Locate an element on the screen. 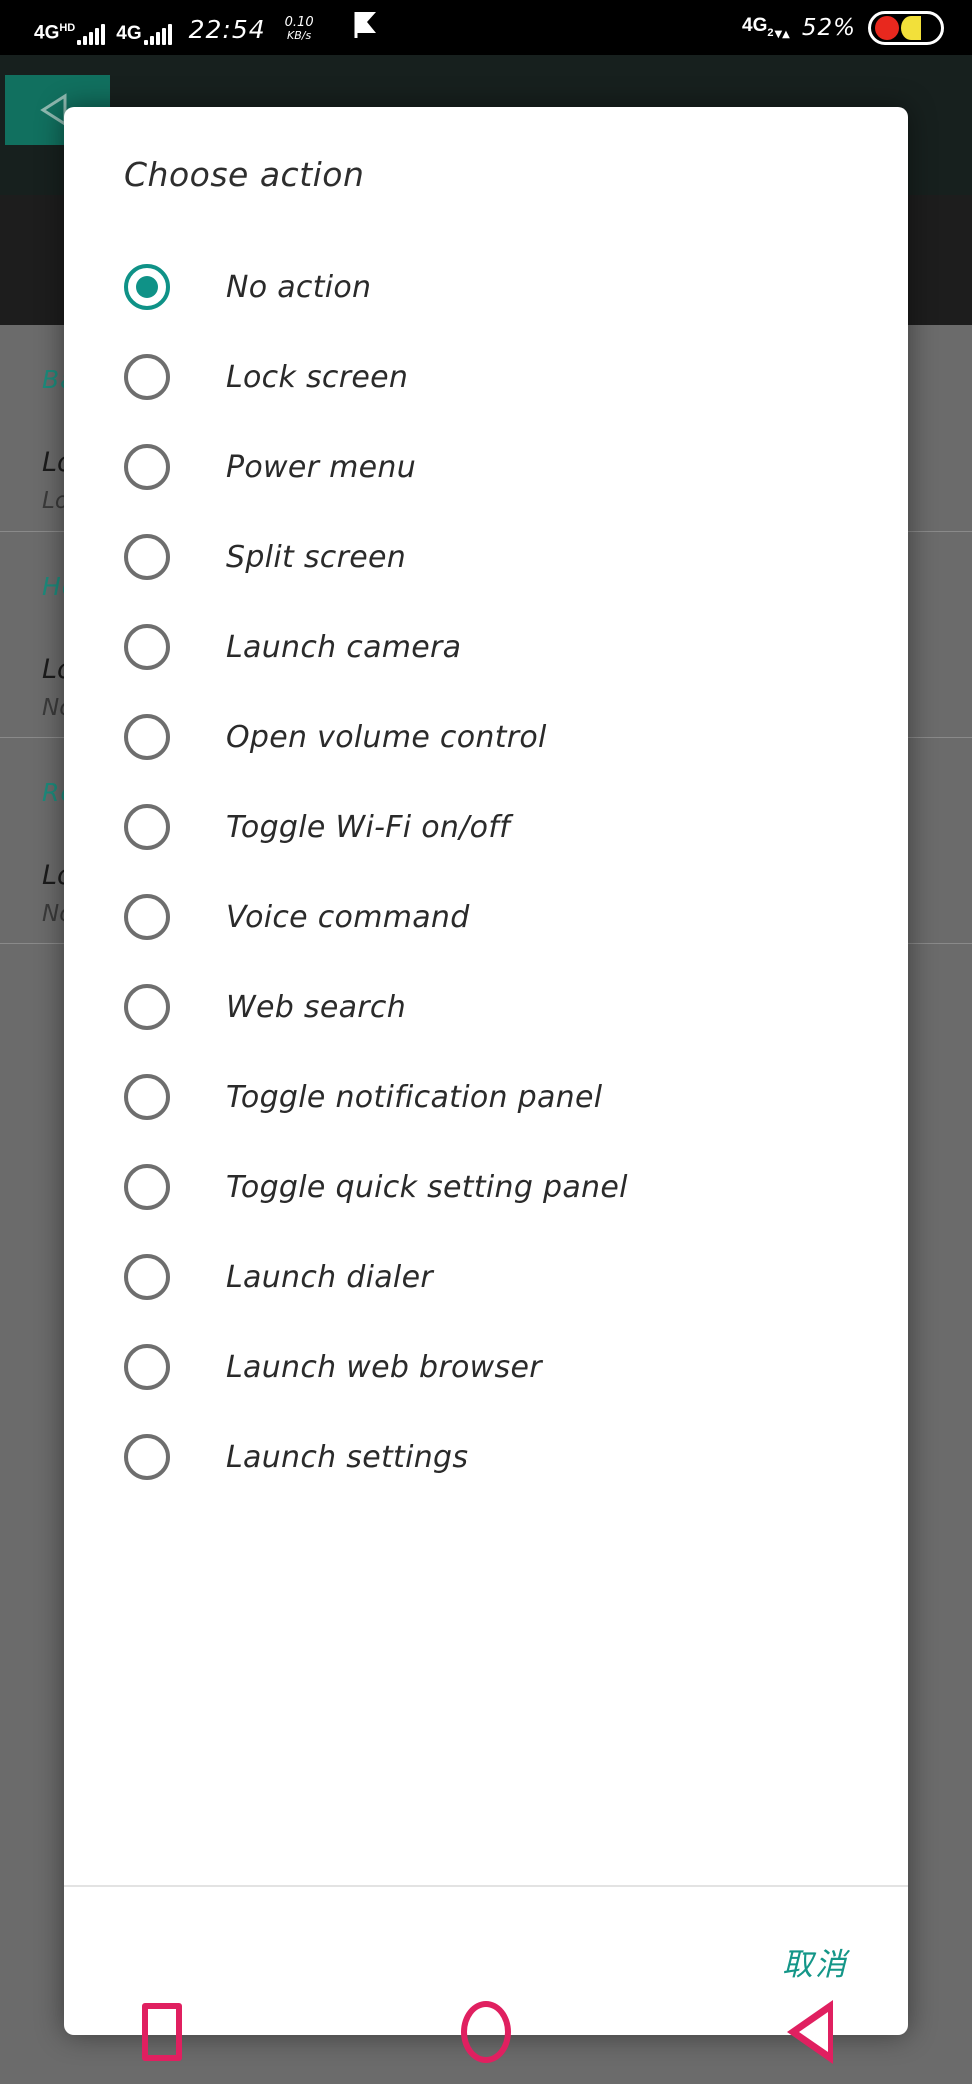 The image size is (972, 2084). action-option-row: Toggle Wi-Fi on/off is located at coordinates (486, 827).